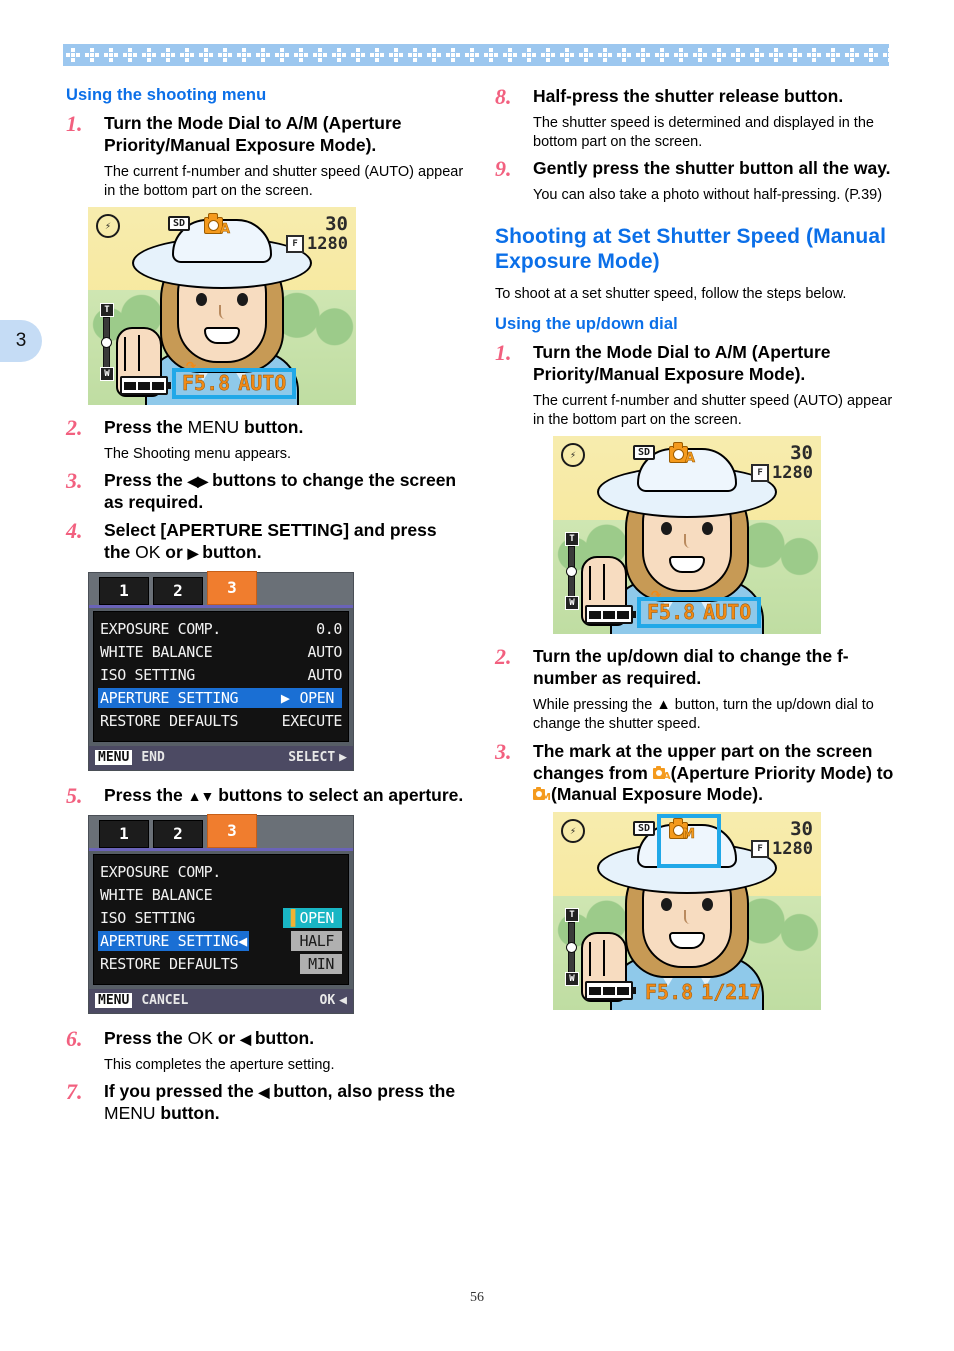 Image resolution: width=954 pixels, height=1351 pixels. I want to click on menu-row-restore-defaults: RESTORE DEFAULTS MIN, so click(221, 964).